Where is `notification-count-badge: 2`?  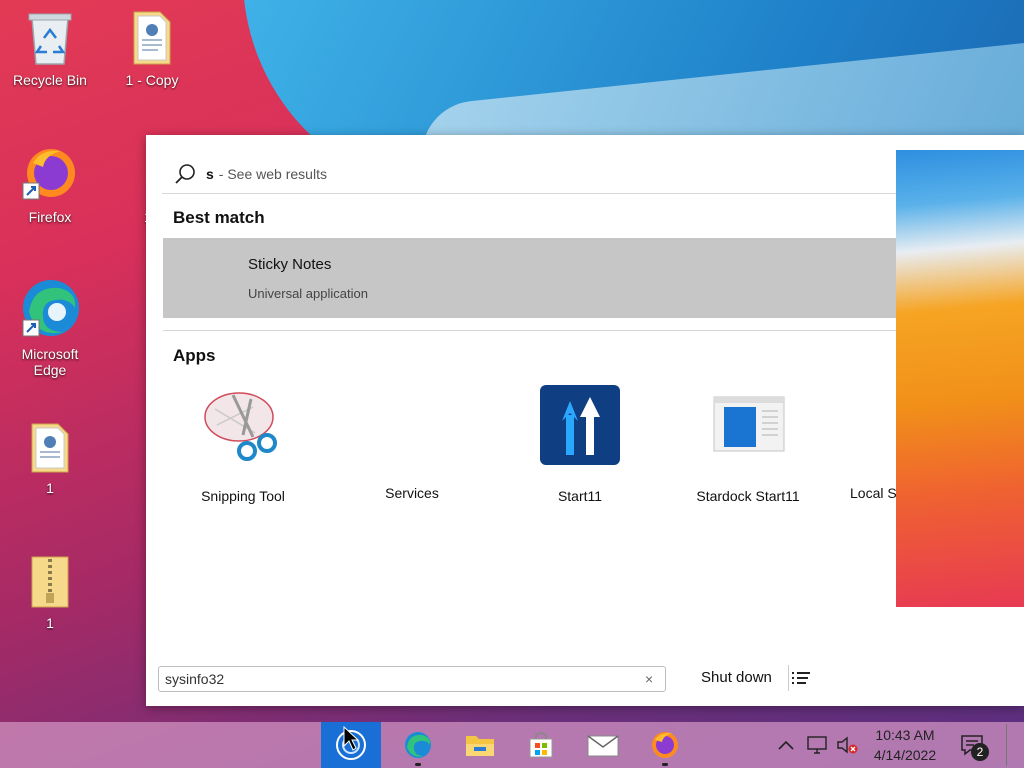
notification-count-badge: 2 is located at coordinates (980, 752).